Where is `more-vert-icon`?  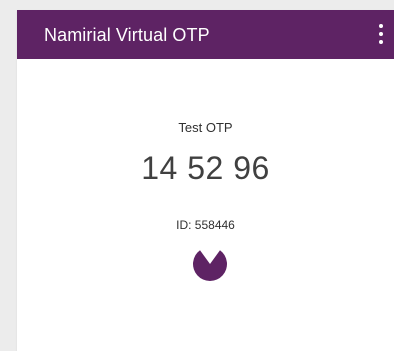
more-vert-icon is located at coordinates (381, 34).